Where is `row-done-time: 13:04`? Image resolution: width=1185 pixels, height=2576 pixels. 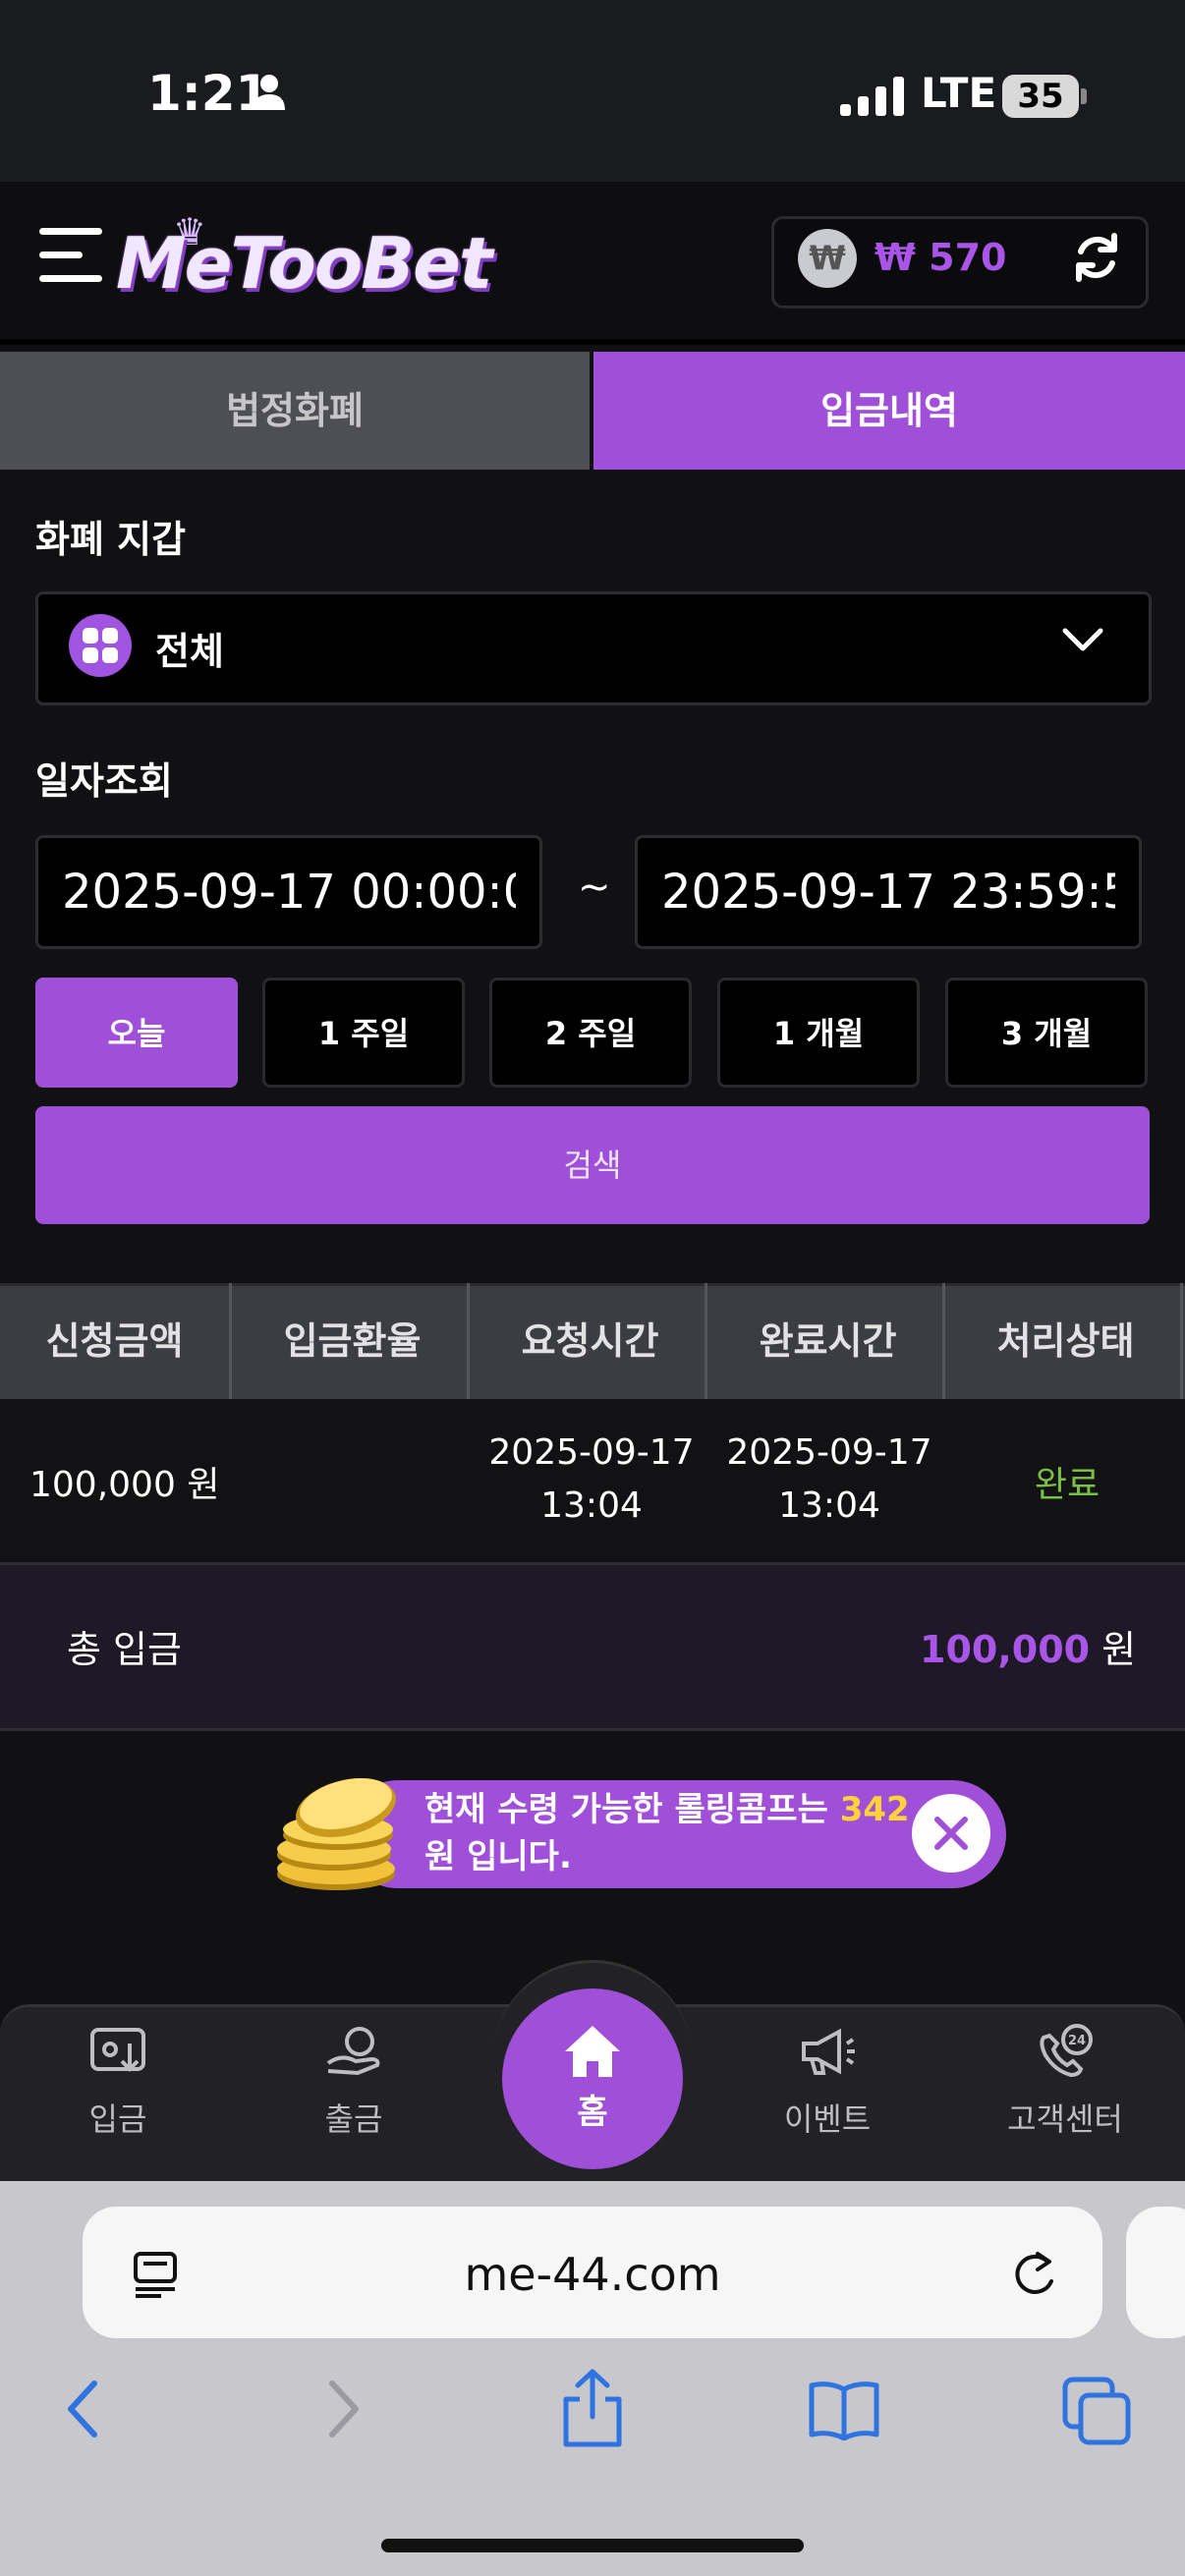 row-done-time: 13:04 is located at coordinates (829, 1505).